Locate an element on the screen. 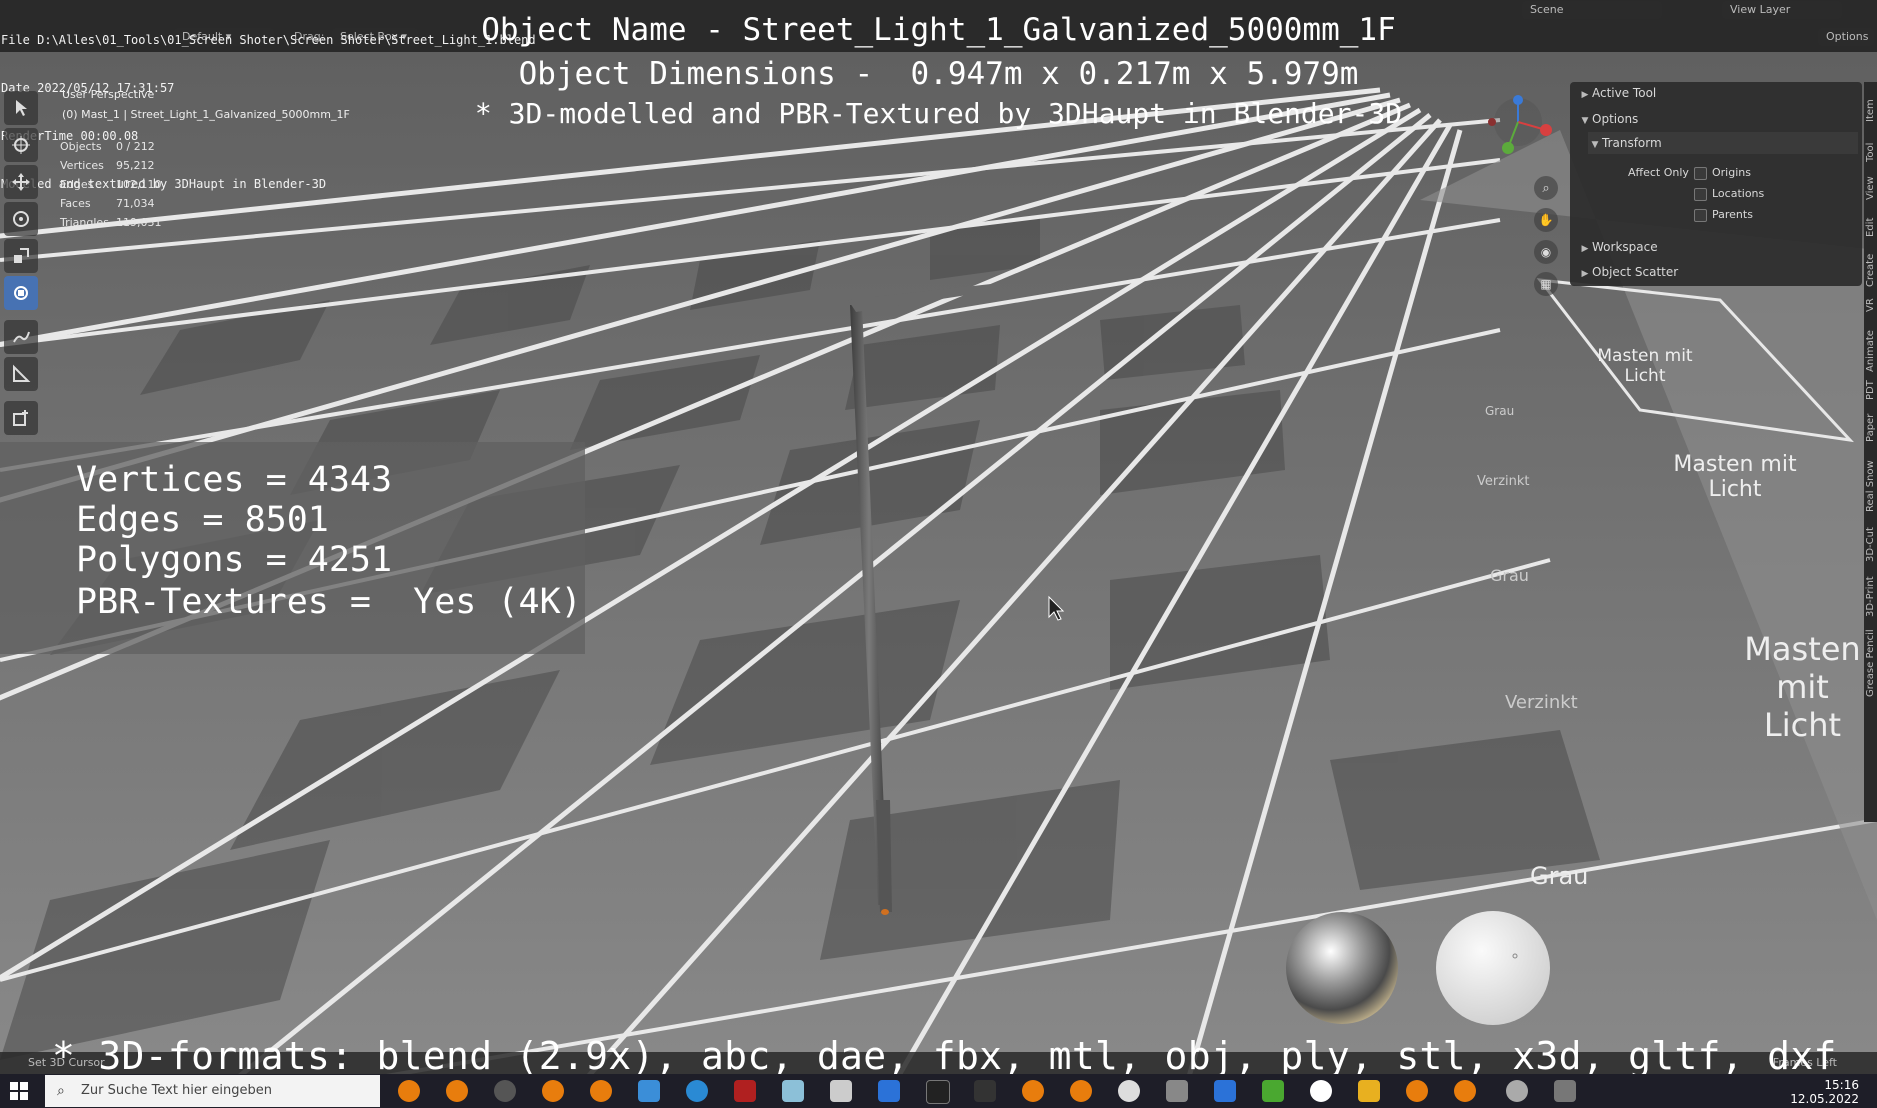 The image size is (1877, 1108). scale-tool-button is located at coordinates (21, 256).